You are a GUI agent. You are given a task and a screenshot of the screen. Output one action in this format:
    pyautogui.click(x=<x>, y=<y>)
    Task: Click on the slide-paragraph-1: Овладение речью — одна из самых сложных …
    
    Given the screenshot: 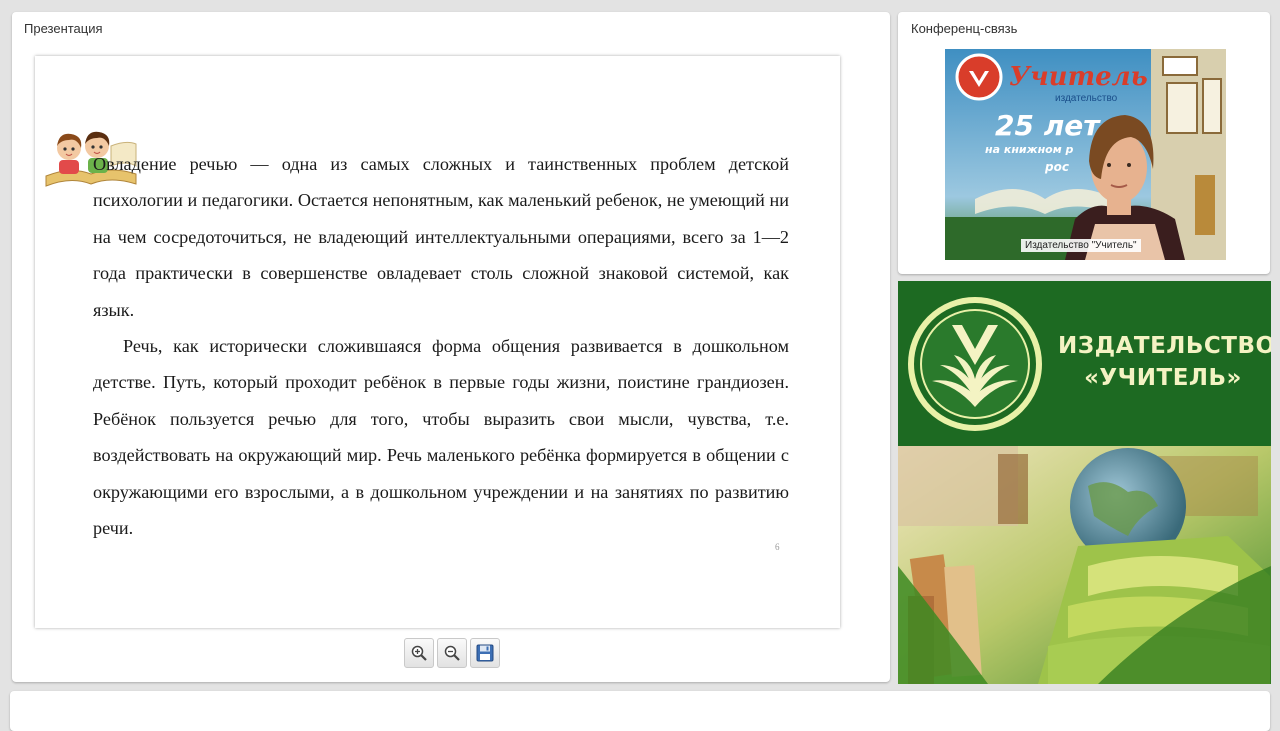 What is the action you would take?
    pyautogui.click(x=441, y=237)
    